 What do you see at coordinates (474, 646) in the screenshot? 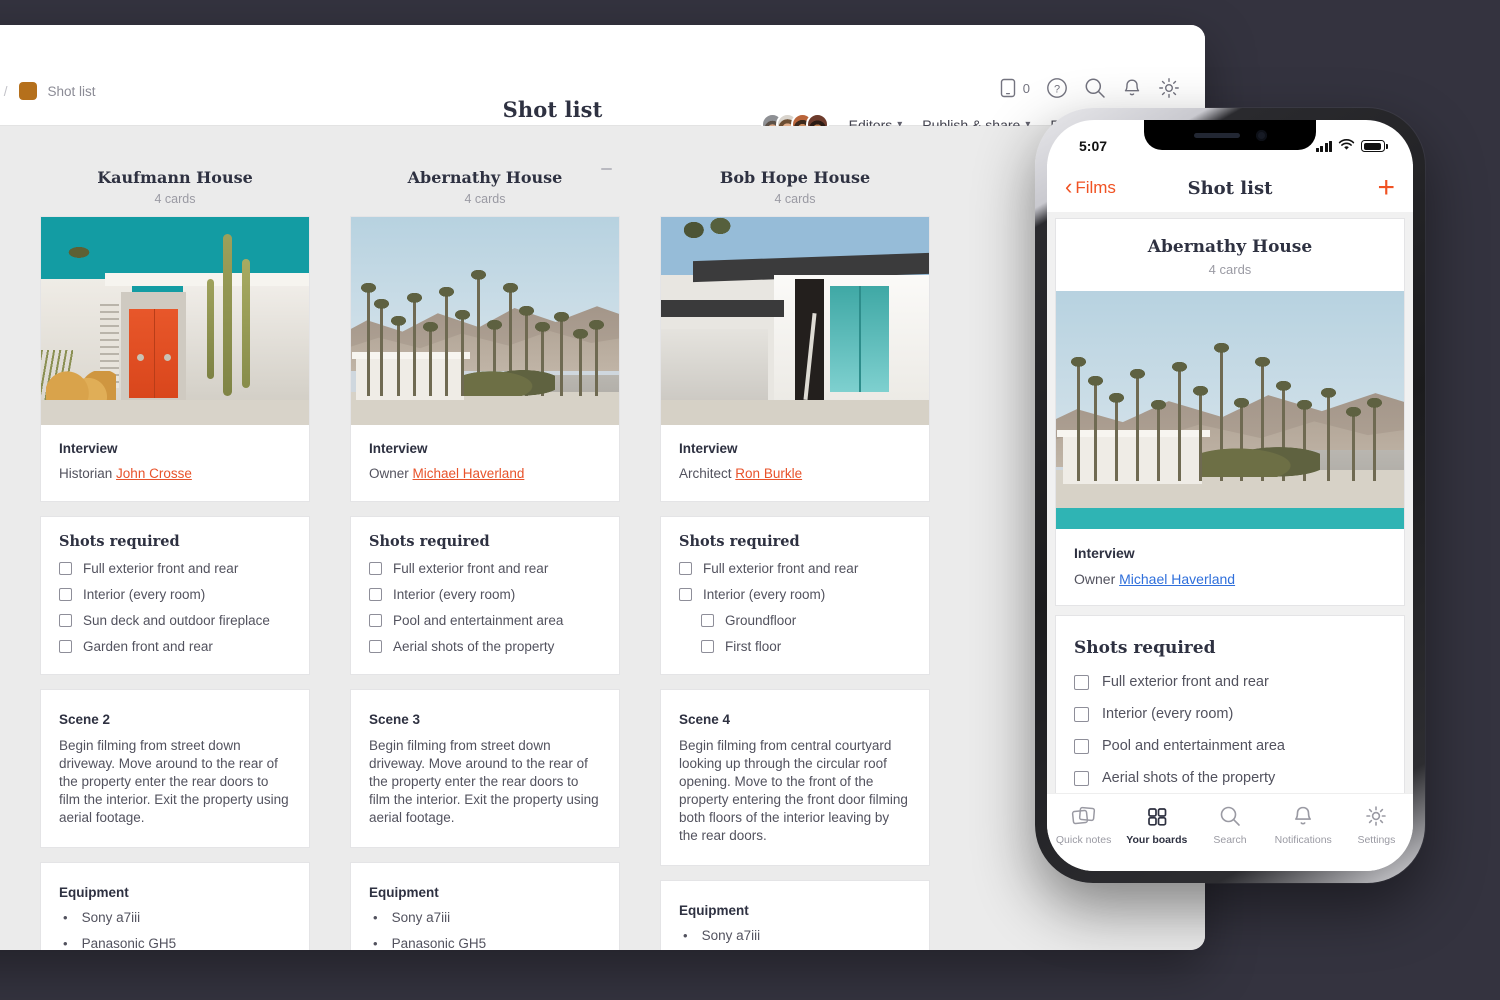
I see `shot-label: Aerial shots of the property` at bounding box center [474, 646].